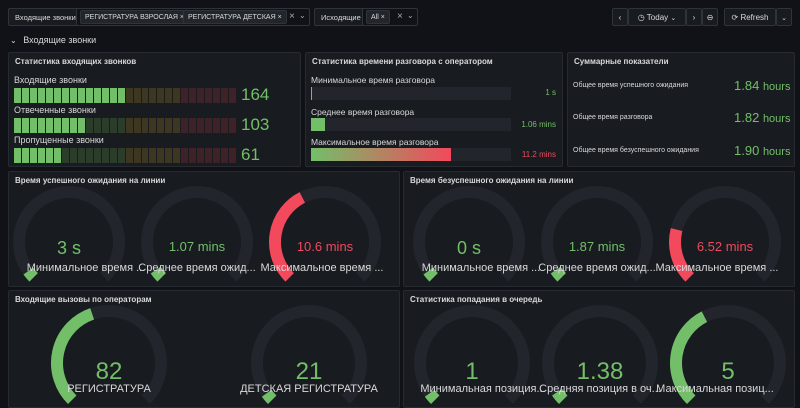  Describe the element at coordinates (134, 17) in the screenshot. I see `chip-adult: РЕГИСТРАТУРА ВЗРОСЛАЯ ×` at that location.